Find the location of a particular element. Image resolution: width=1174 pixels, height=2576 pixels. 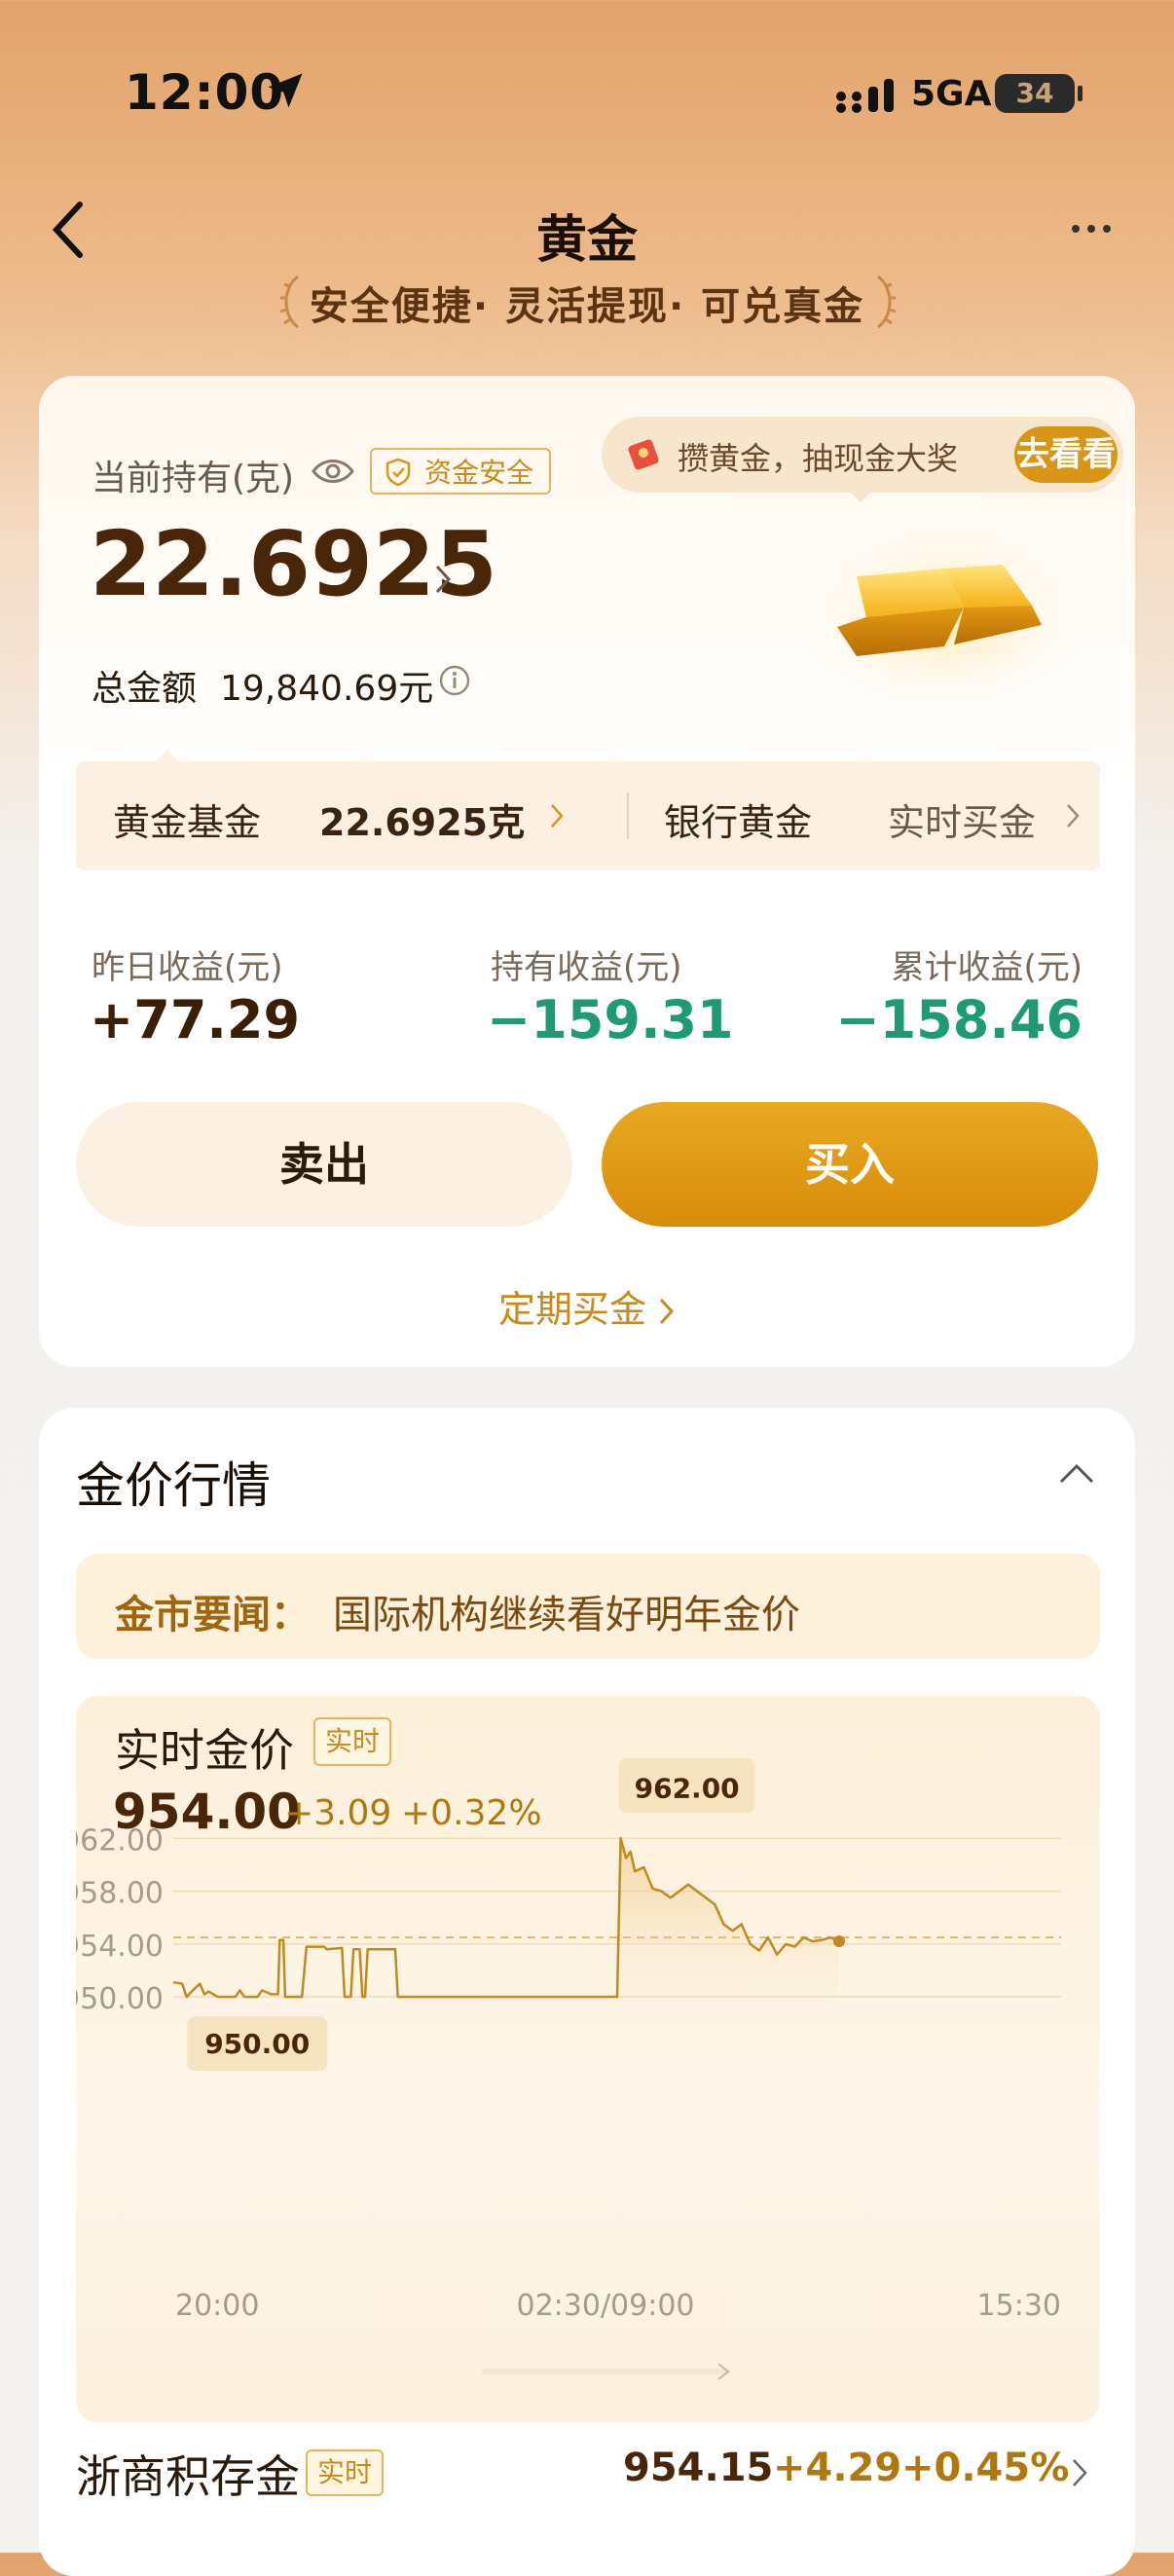

x-tick-label: 20:00 is located at coordinates (217, 2306).